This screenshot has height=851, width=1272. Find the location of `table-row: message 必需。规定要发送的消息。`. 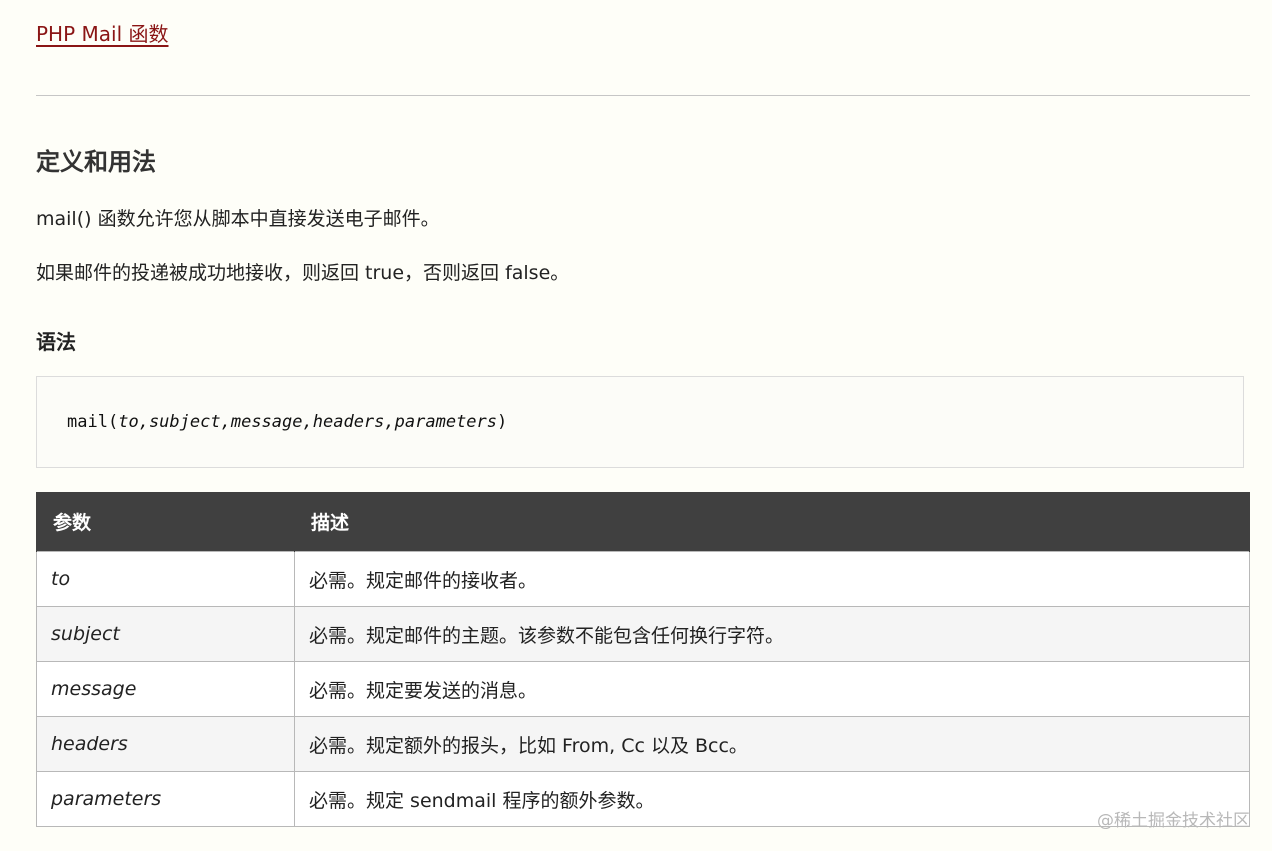

table-row: message 必需。规定要发送的消息。 is located at coordinates (643, 689).